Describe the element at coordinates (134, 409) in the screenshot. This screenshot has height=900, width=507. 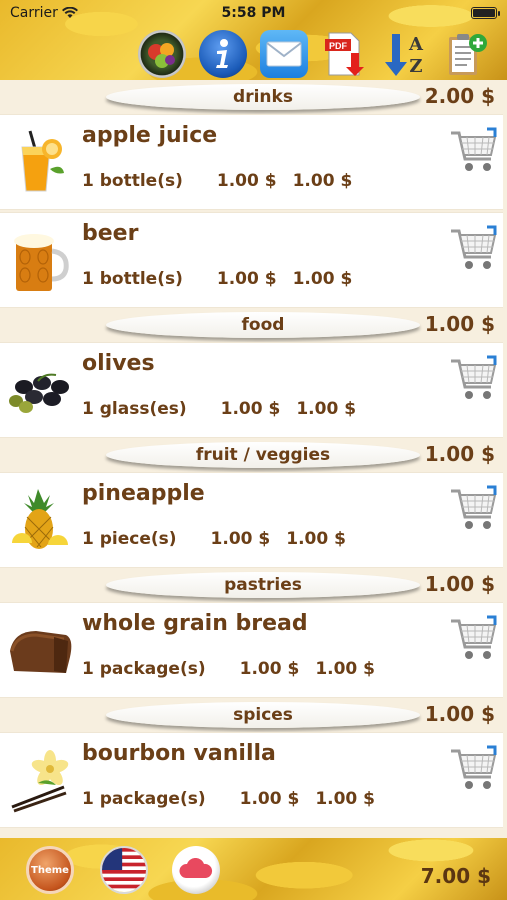
I see `item-quantity: 1 glass(es)` at that location.